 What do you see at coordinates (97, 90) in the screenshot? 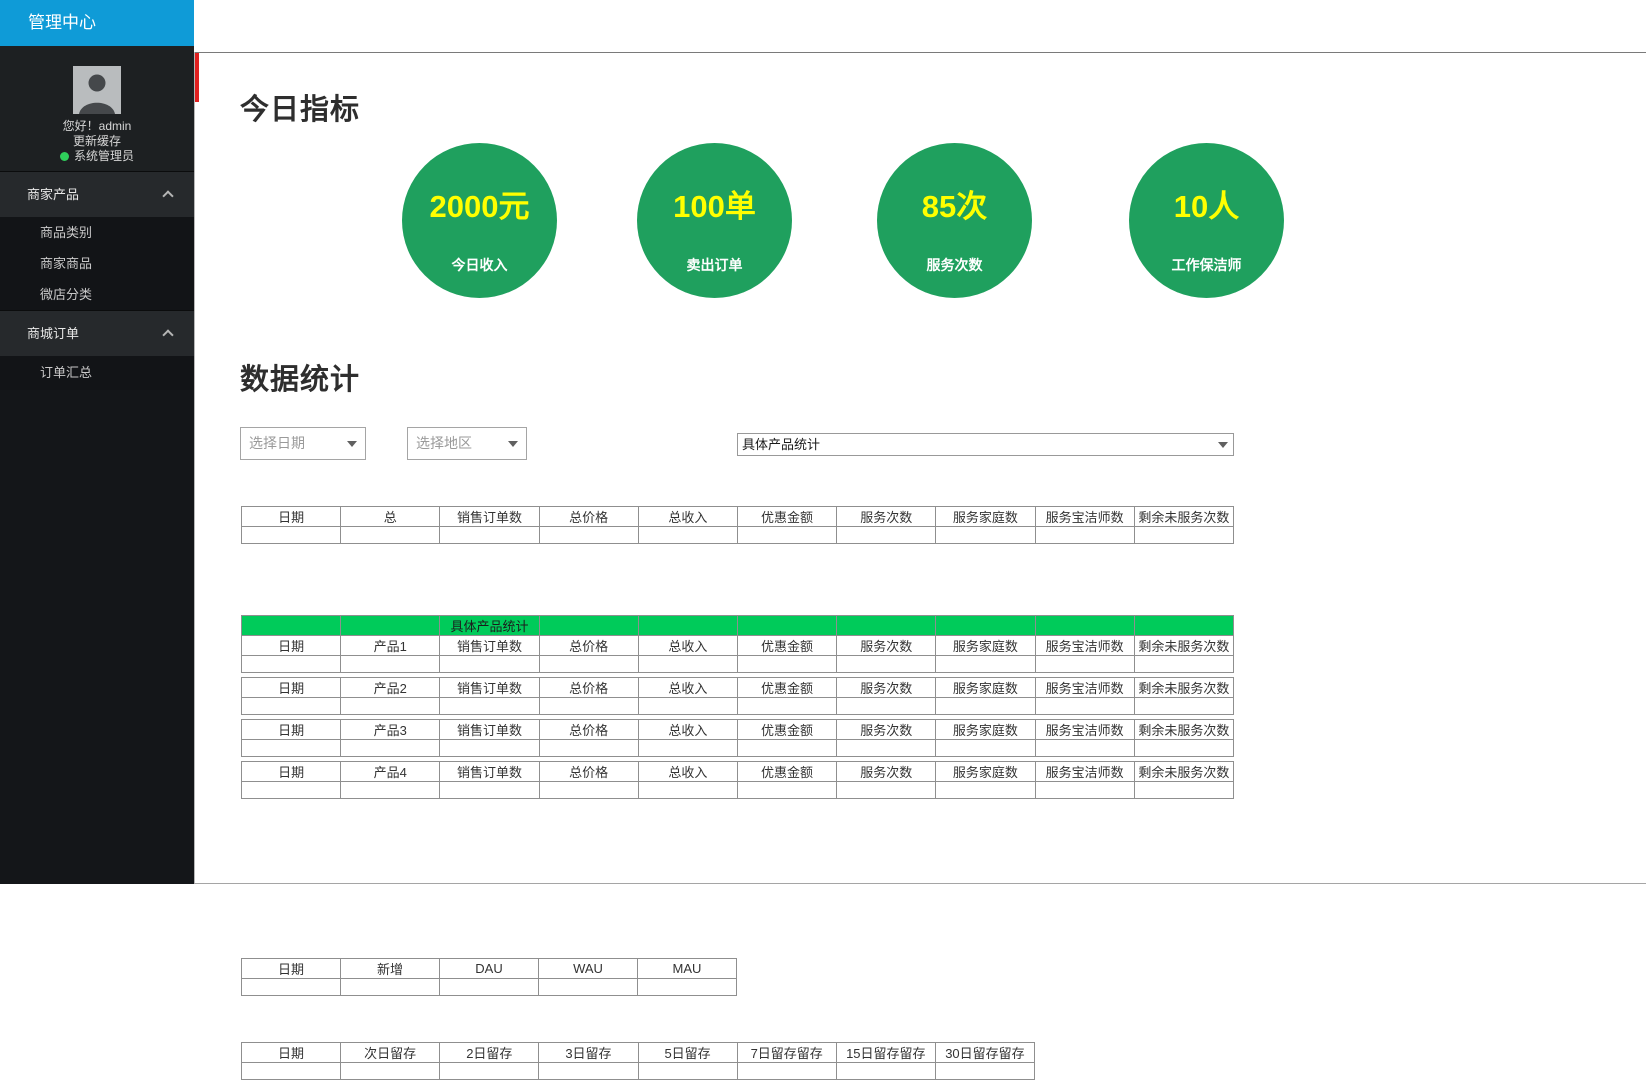
I see `avatar` at bounding box center [97, 90].